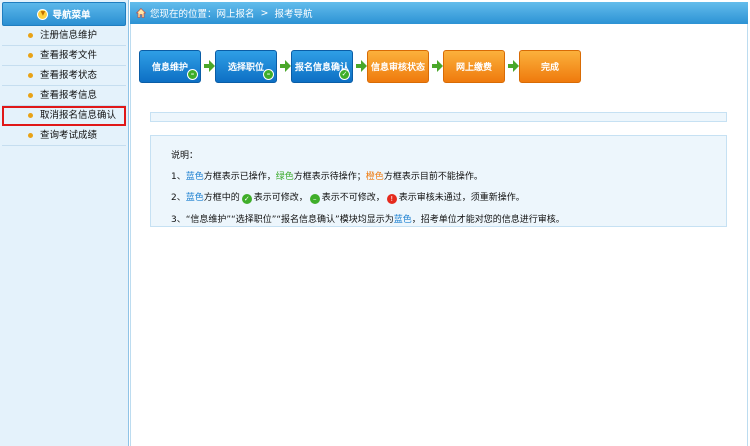  Describe the element at coordinates (239, 177) in the screenshot. I see `note-text: 方框表示已操作，` at that location.